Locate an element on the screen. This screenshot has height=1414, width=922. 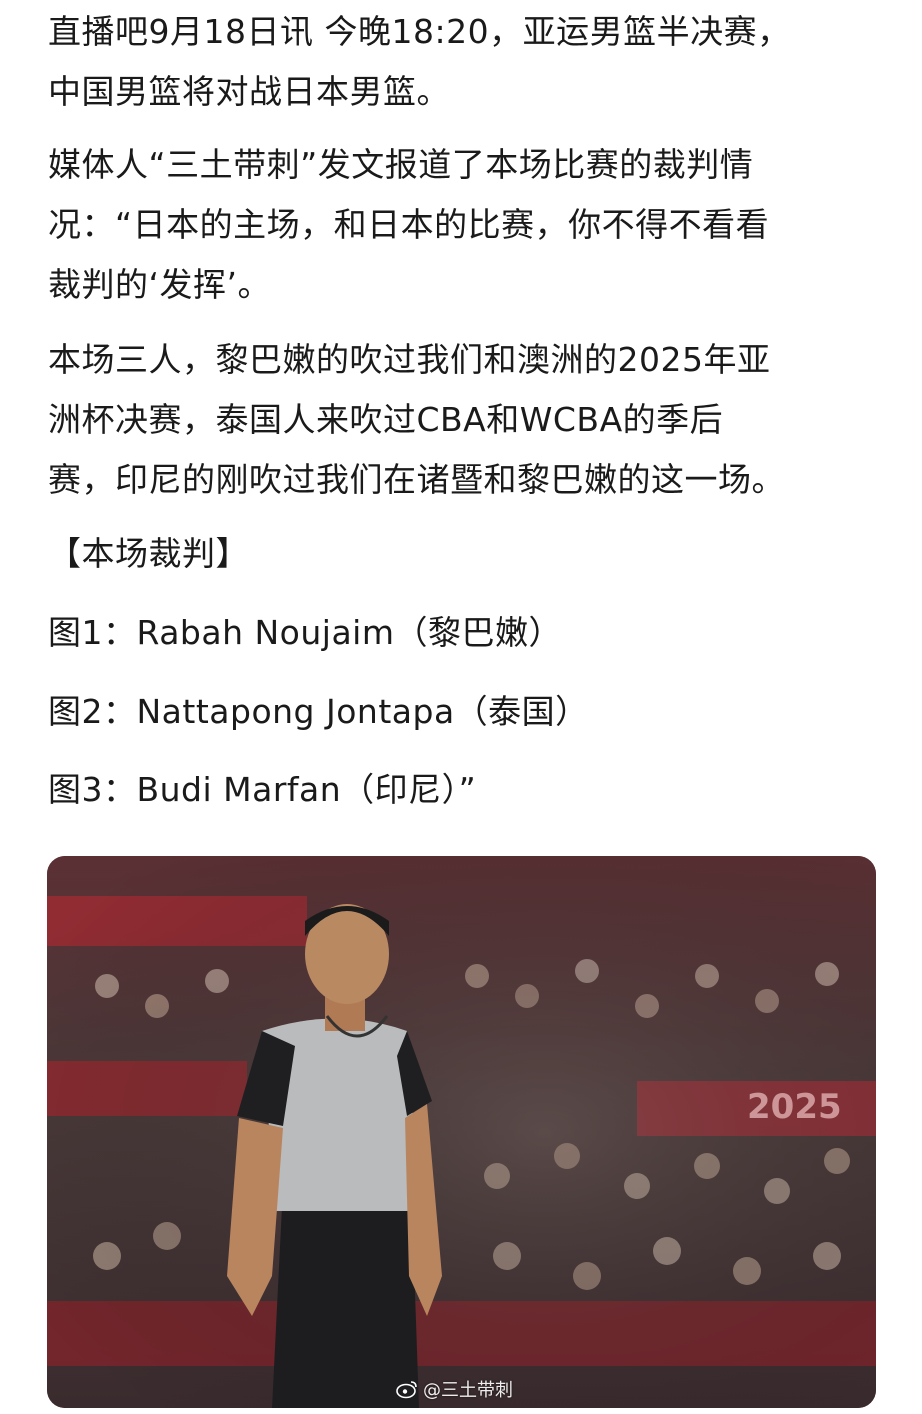
referees-heading: 【本场裁判】 is located at coordinates (148, 553).